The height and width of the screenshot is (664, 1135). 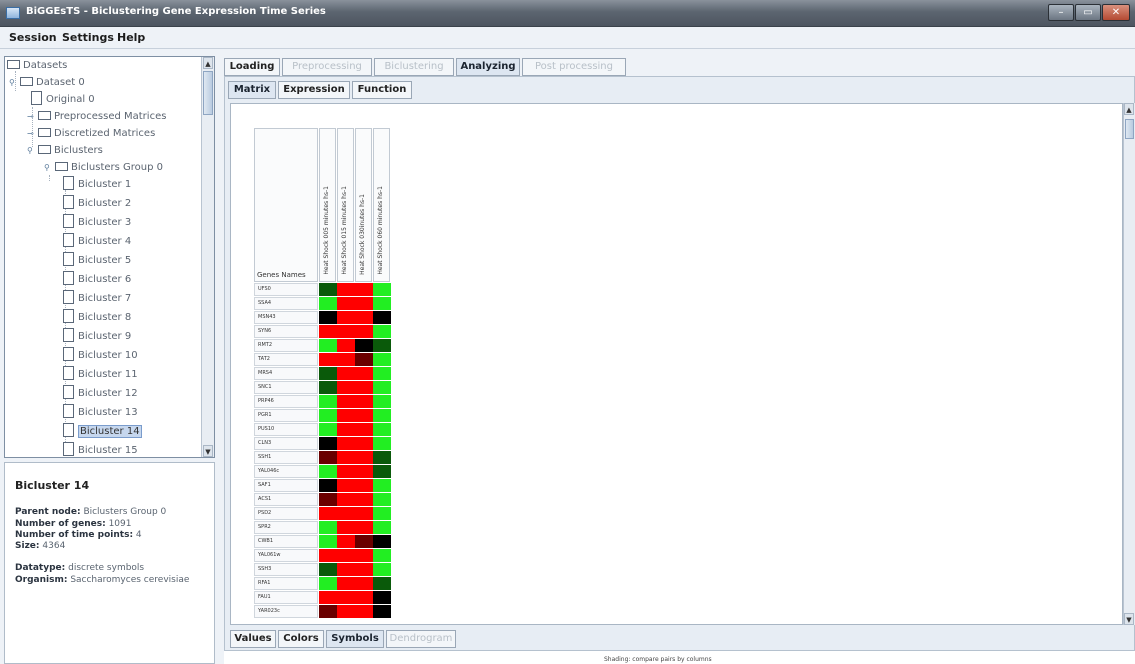 What do you see at coordinates (286, 415) in the screenshot?
I see `gene-name-cell: PGR1` at bounding box center [286, 415].